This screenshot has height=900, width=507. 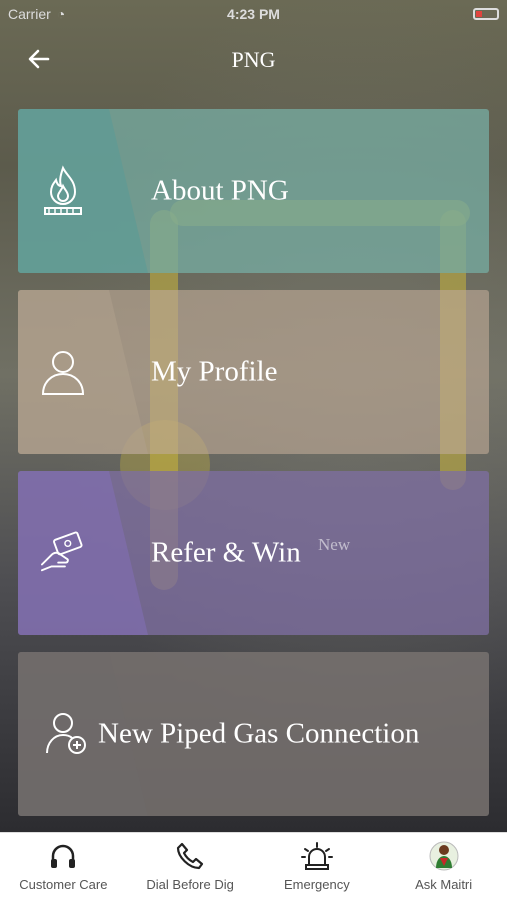 I want to click on status-bar: Carrier ◔ 4:23 PM, so click(x=253, y=14).